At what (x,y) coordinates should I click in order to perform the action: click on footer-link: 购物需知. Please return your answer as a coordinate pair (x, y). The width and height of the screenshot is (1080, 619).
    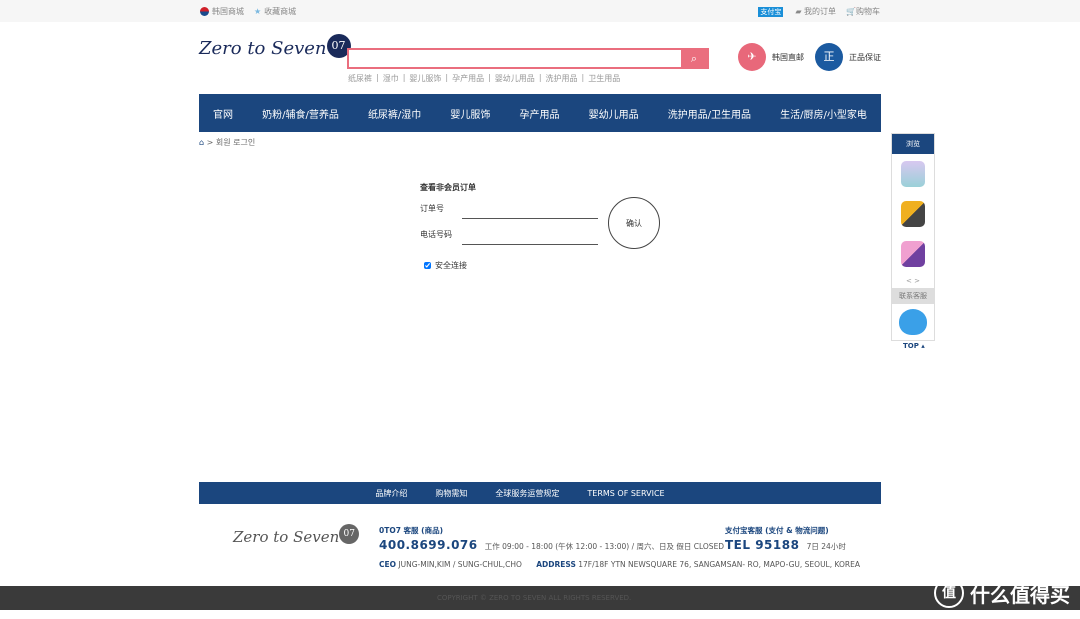
    Looking at the image, I should click on (451, 493).